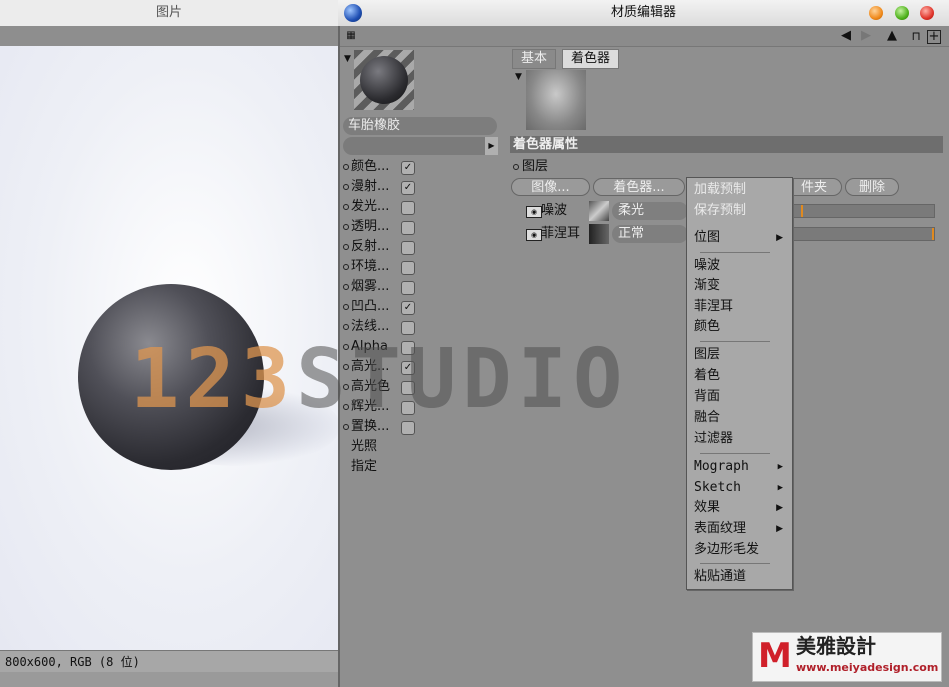 This screenshot has width=949, height=687. I want to click on layer-name-noise: 噪波, so click(554, 211).